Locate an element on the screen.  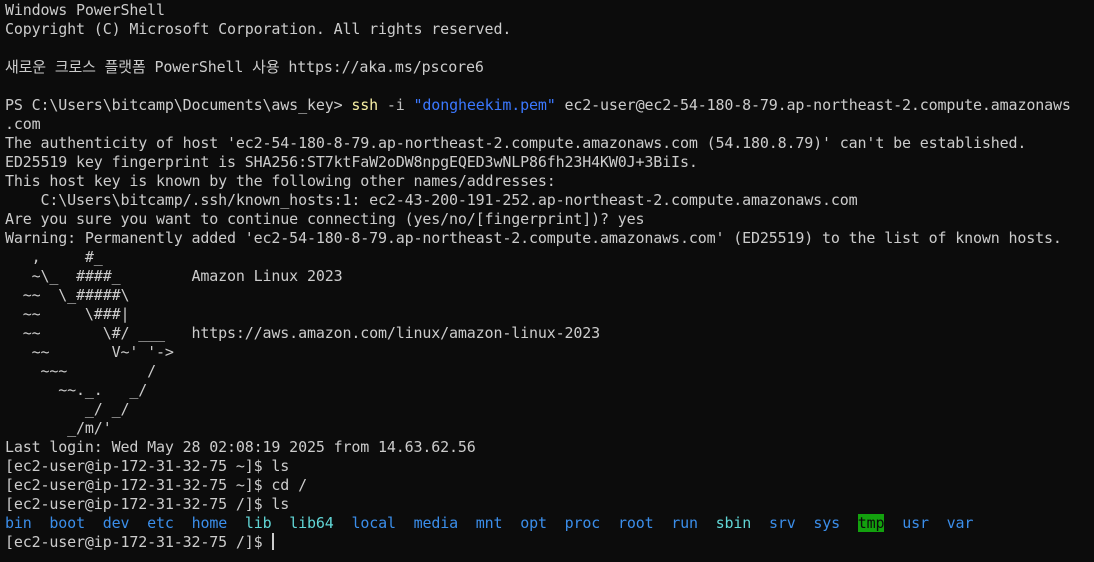
ascii-art-line: ~~ \_#####\ is located at coordinates (67, 295).